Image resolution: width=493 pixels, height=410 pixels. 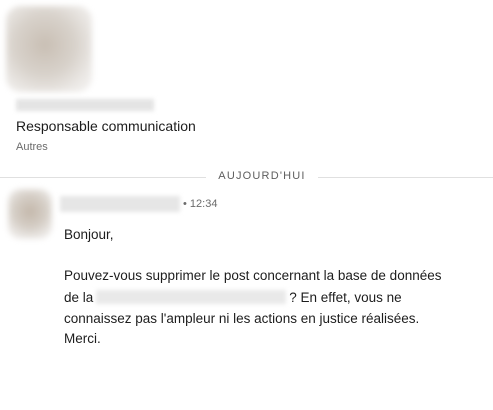 What do you see at coordinates (262, 176) in the screenshot?
I see `date-divider-label: AUJOURD'HUI` at bounding box center [262, 176].